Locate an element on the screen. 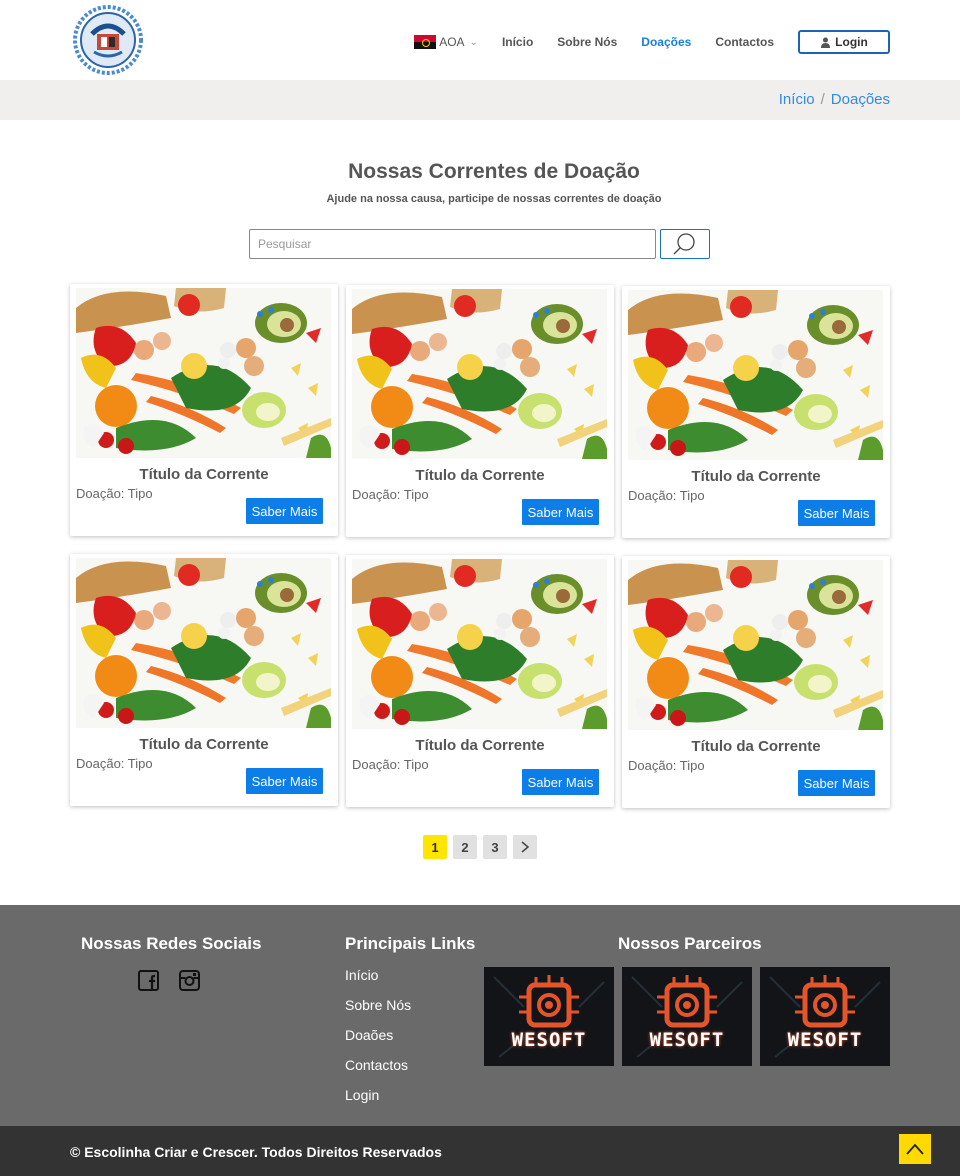  chevron-down-icon: ⌄ is located at coordinates (473, 42).